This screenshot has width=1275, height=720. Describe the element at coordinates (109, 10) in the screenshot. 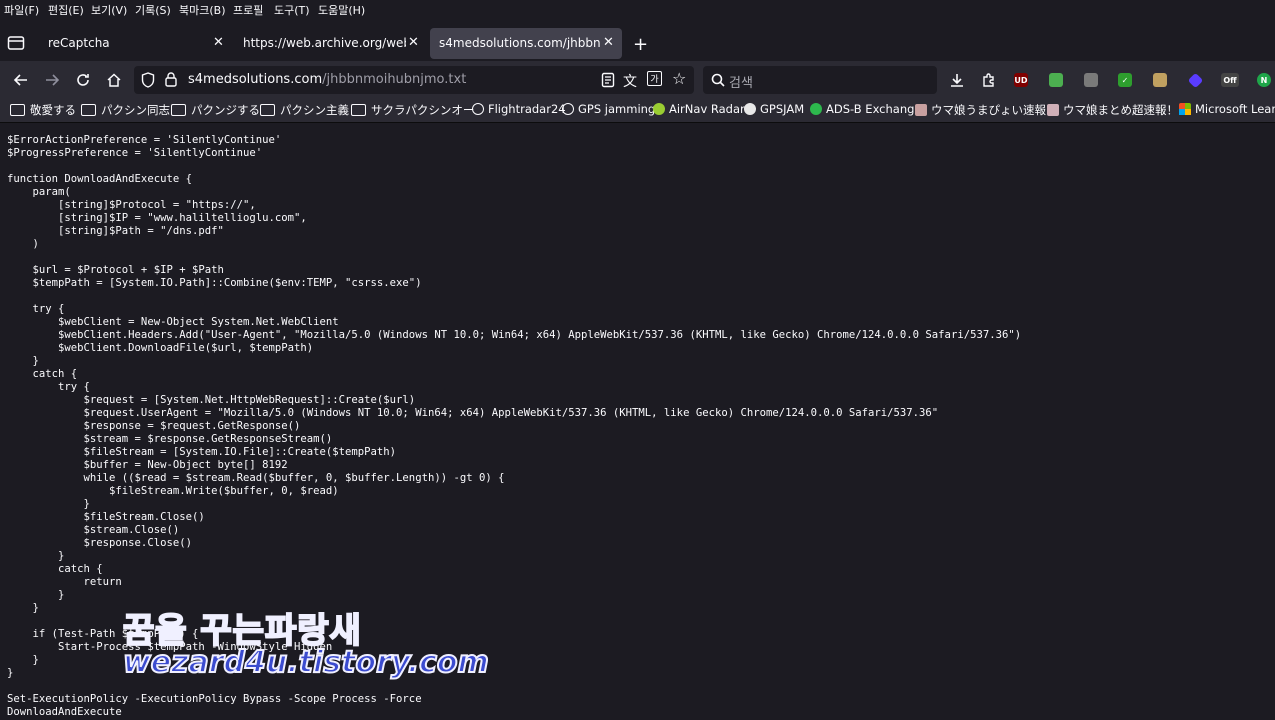

I see `menu-view: 보기(V)` at that location.